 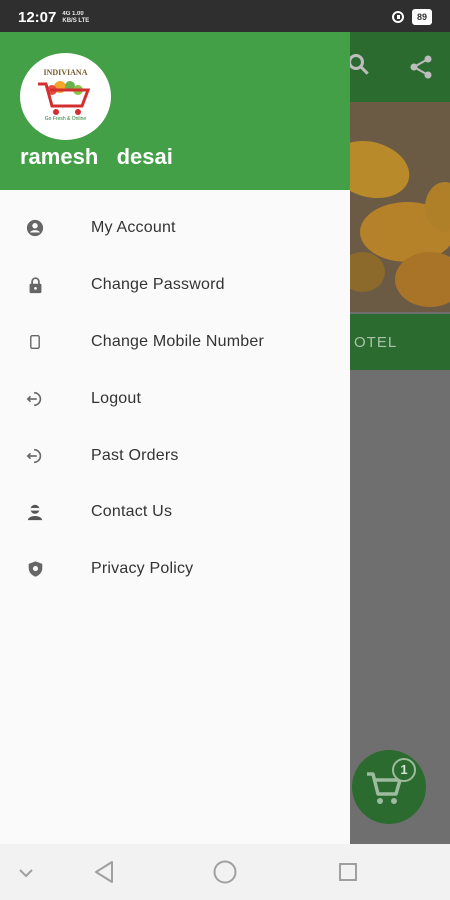 What do you see at coordinates (96, 156) in the screenshot?
I see `user-name: ramesh desai` at bounding box center [96, 156].